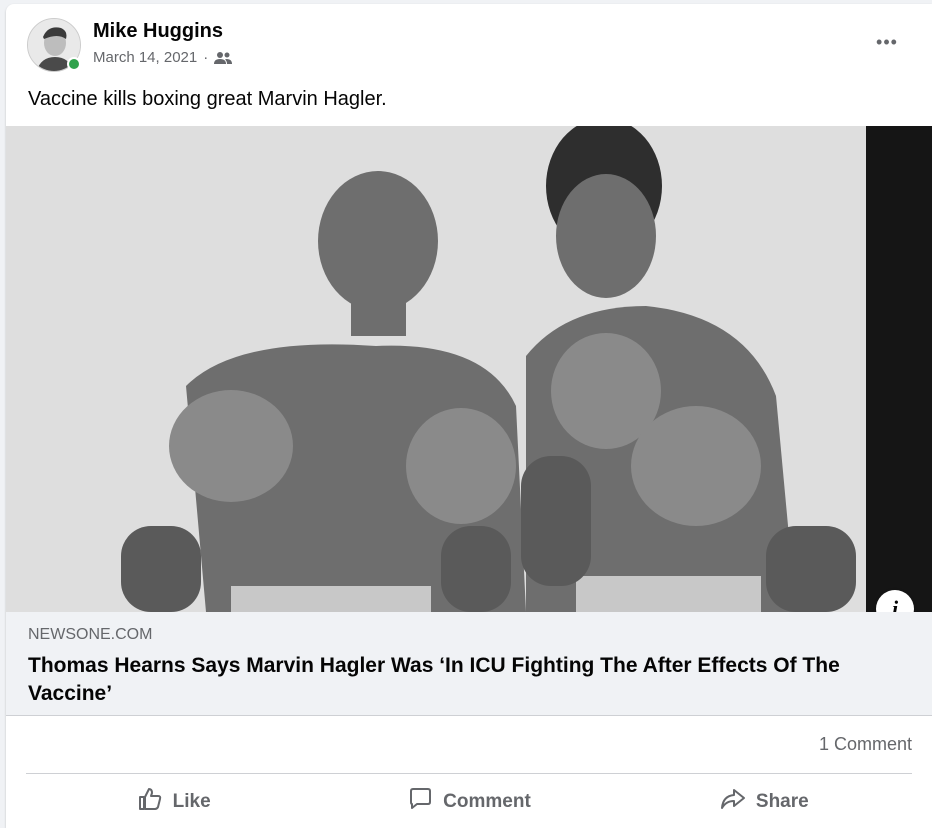 This screenshot has height=828, width=932. I want to click on share-icon, so click(733, 802).